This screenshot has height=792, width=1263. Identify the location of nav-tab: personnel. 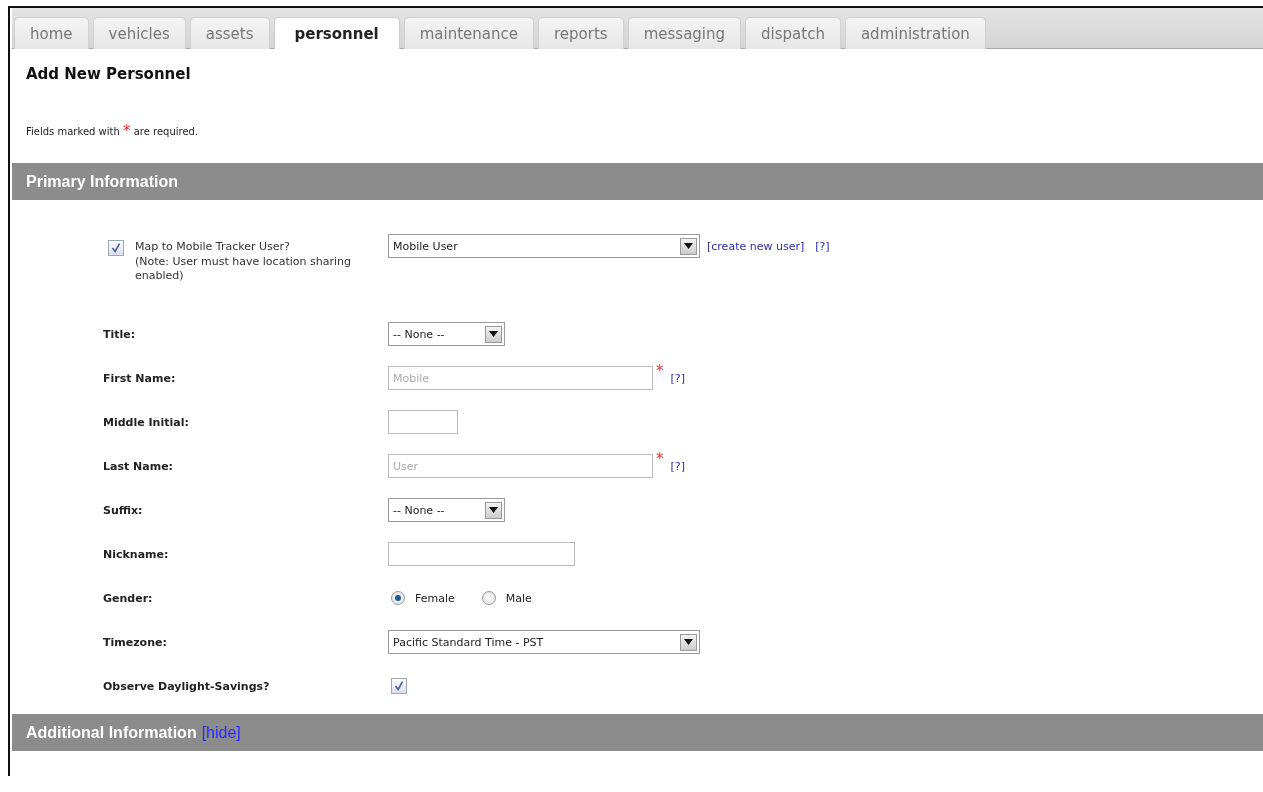
(336, 33).